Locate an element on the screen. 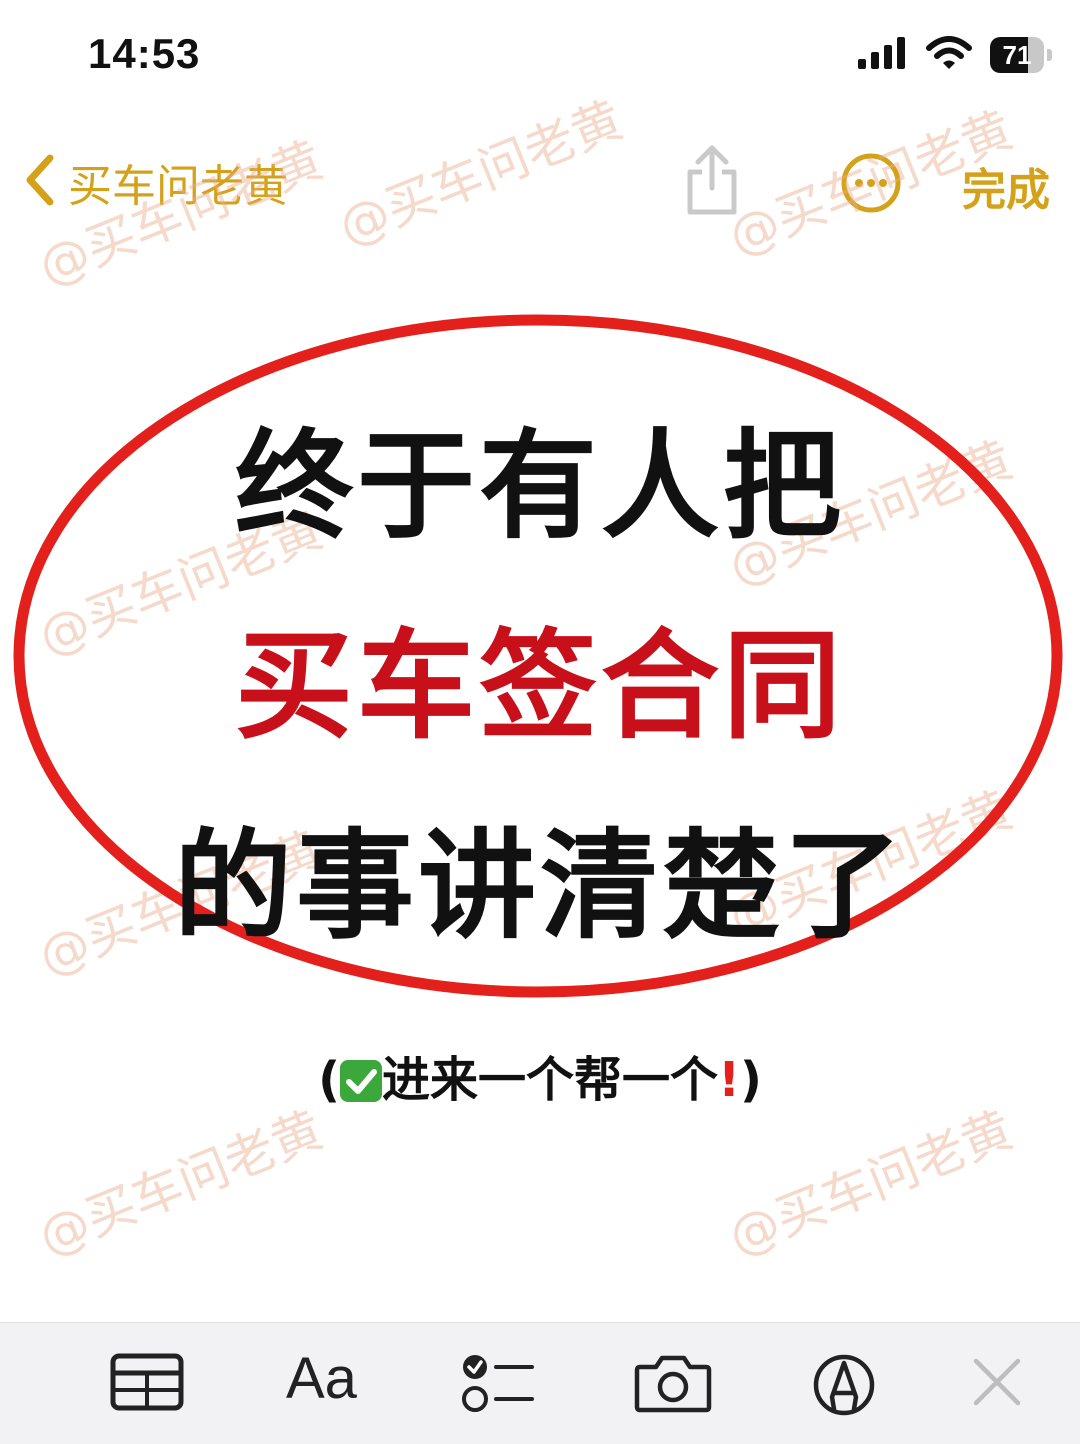 This screenshot has height=1444, width=1080. markup-button is located at coordinates (844, 1387).